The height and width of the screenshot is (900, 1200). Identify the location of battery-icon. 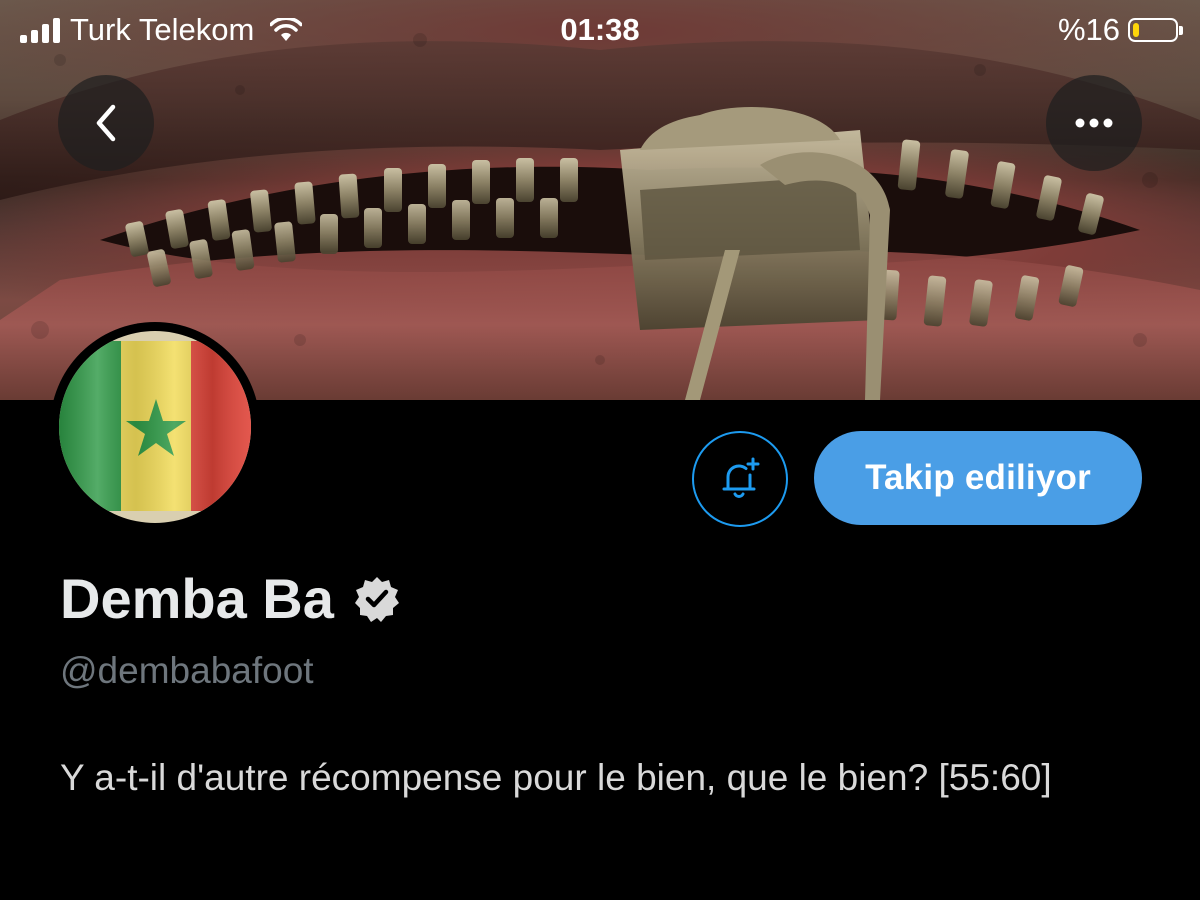
(1155, 30).